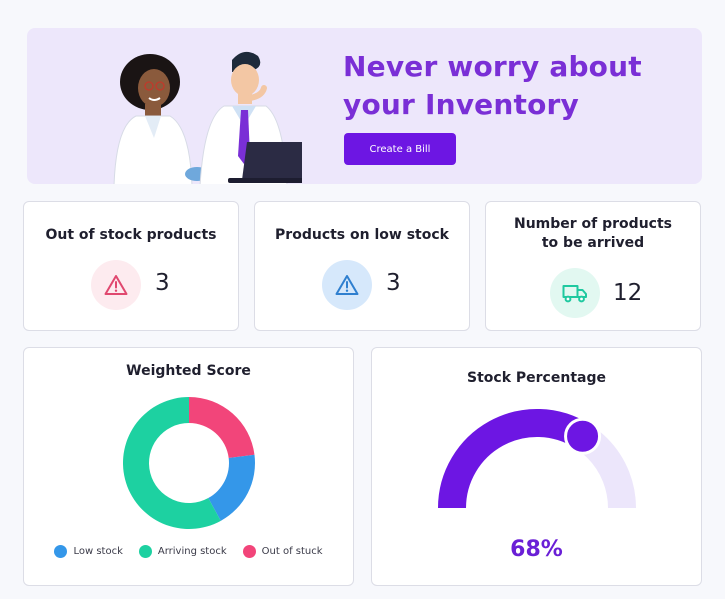 This screenshot has height=599, width=725. Describe the element at coordinates (575, 293) in the screenshot. I see `truck-icon` at that location.